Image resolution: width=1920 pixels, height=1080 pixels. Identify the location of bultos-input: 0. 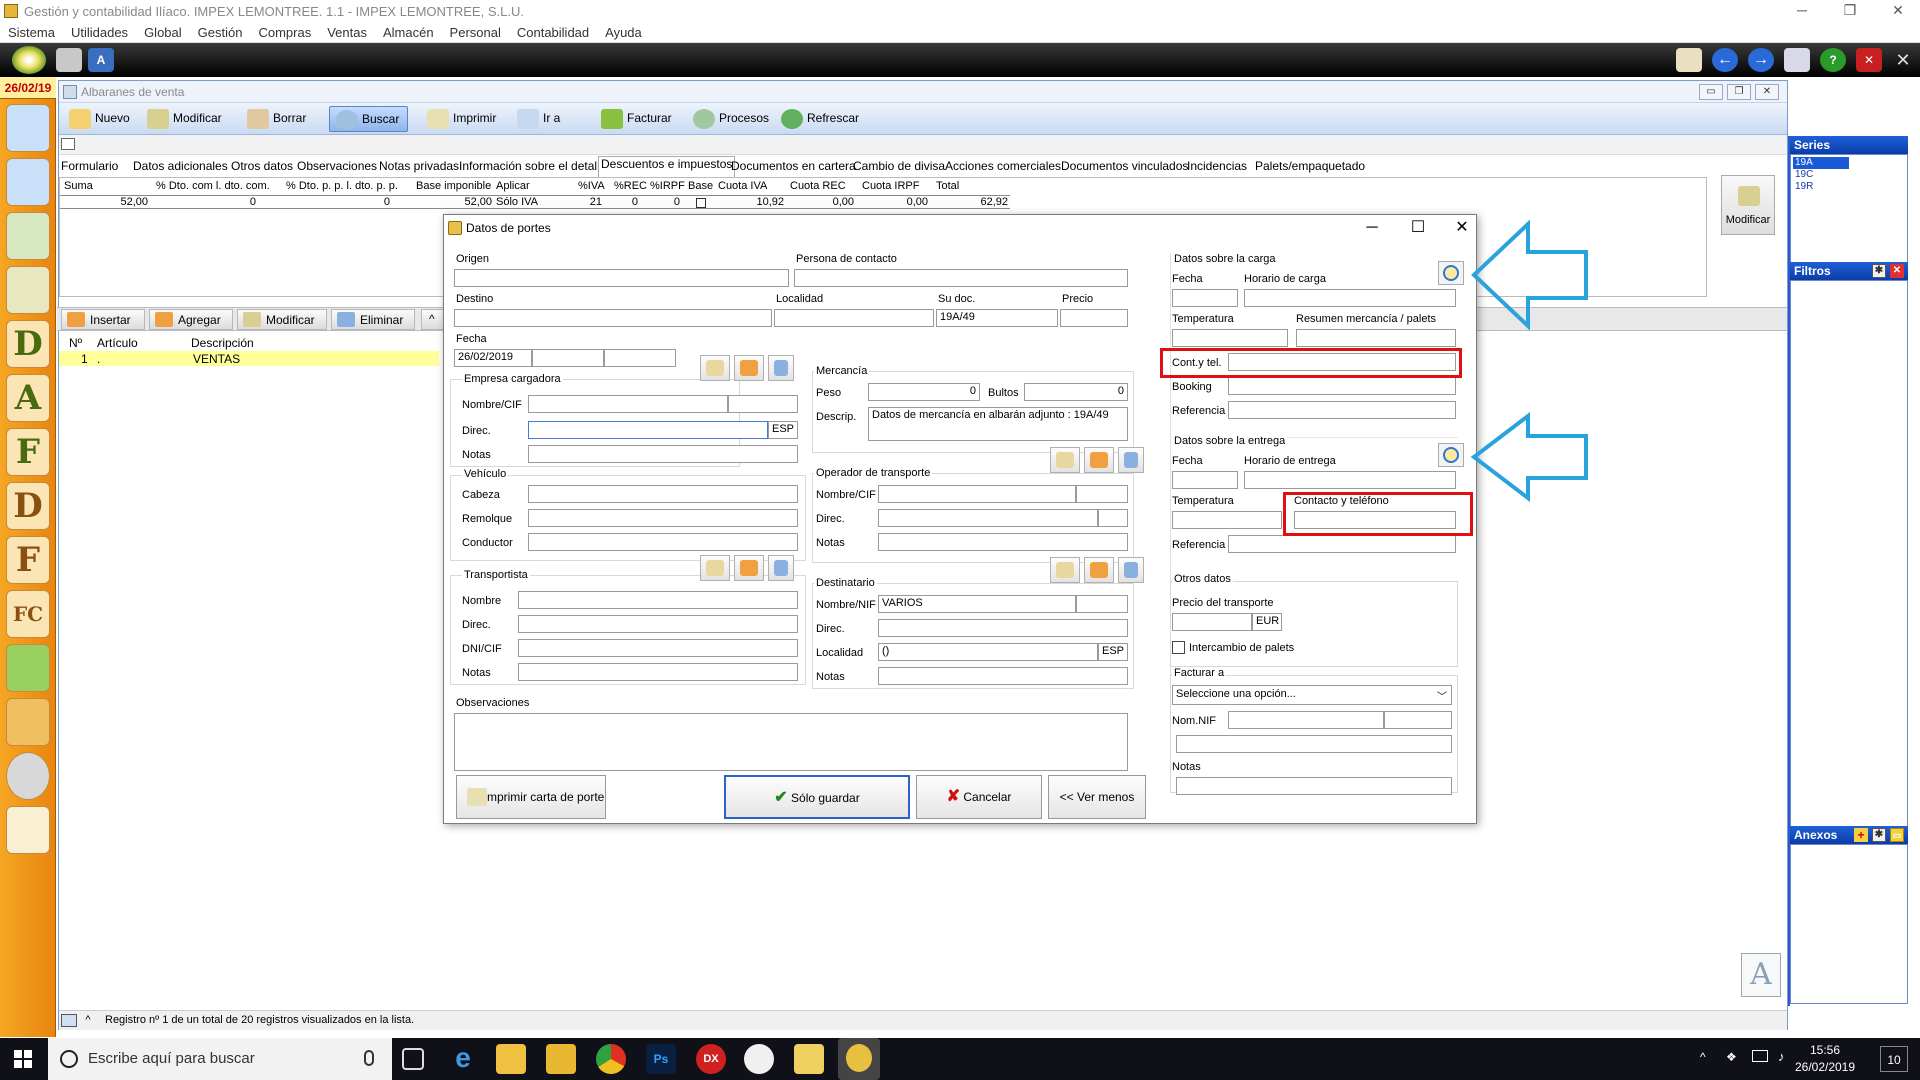
(1076, 392).